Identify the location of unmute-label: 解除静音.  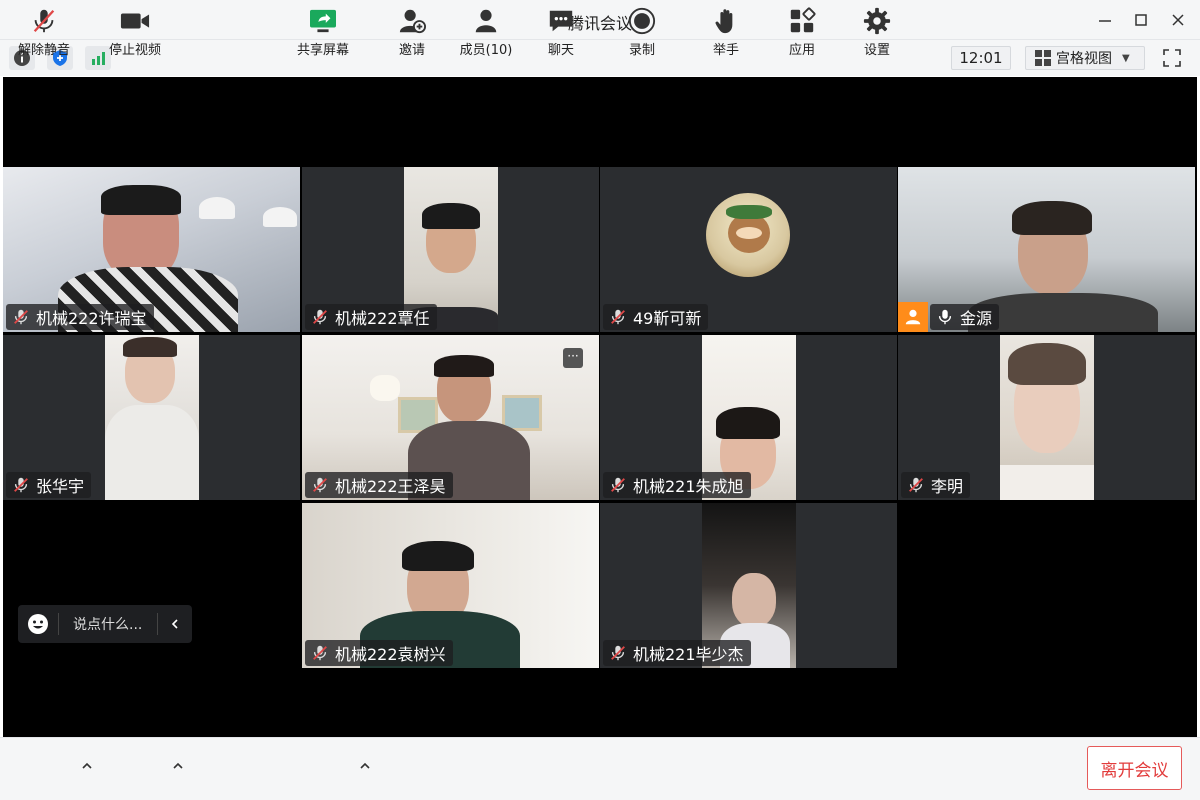
(43, 50).